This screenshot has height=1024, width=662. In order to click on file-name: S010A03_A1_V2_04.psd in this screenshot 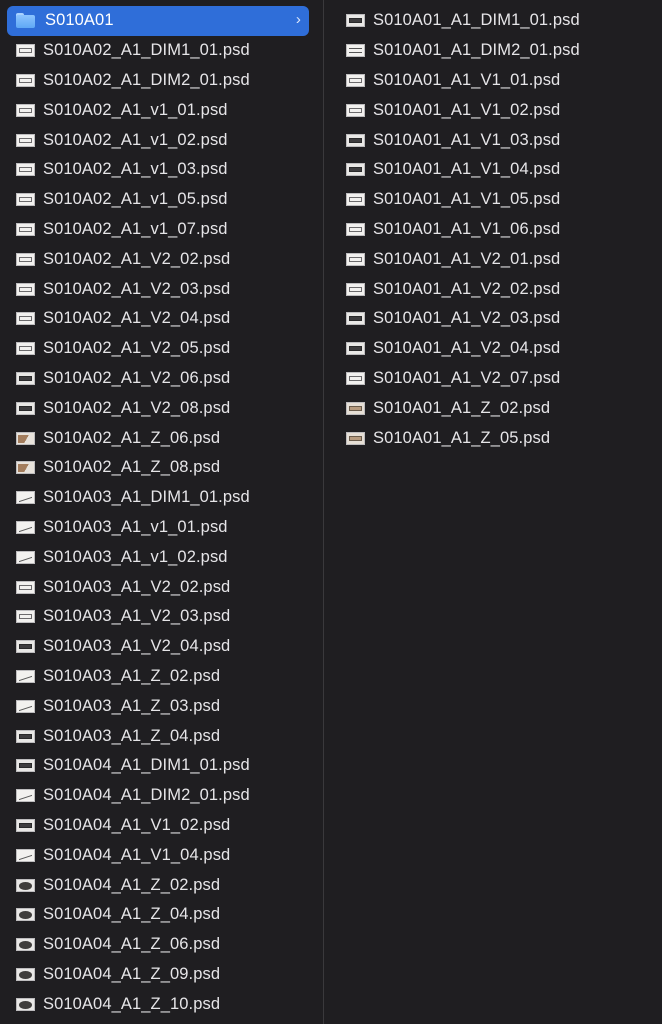, I will do `click(137, 646)`.